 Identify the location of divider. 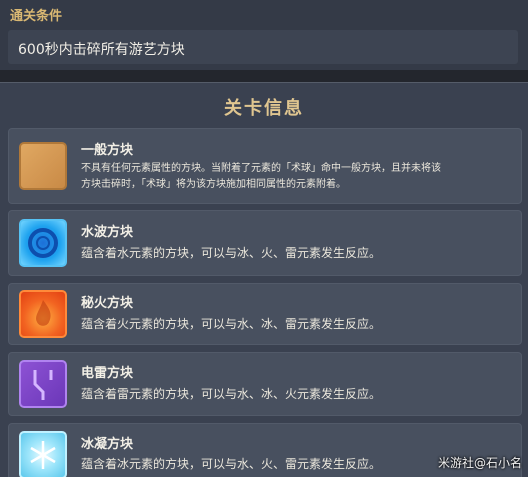
(264, 76).